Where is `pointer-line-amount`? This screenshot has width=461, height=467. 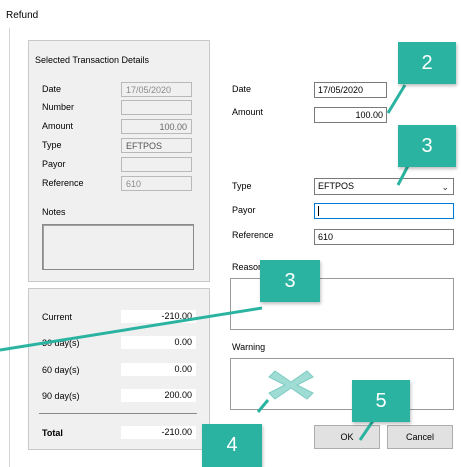
pointer-line-amount is located at coordinates (396, 99).